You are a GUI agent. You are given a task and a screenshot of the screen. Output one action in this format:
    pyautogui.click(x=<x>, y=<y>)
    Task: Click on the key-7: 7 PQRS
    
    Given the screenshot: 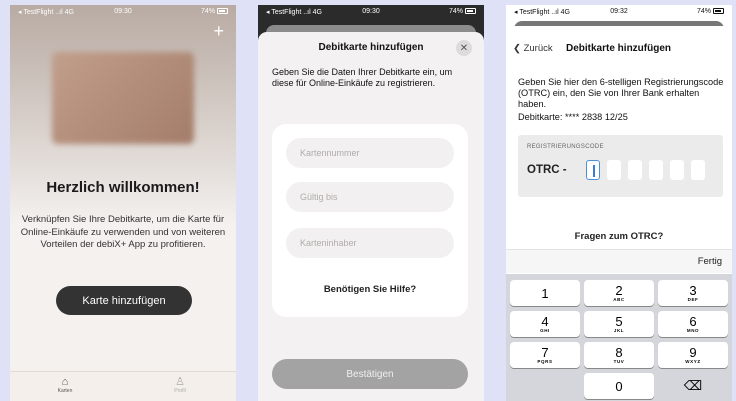 What is the action you would take?
    pyautogui.click(x=545, y=355)
    